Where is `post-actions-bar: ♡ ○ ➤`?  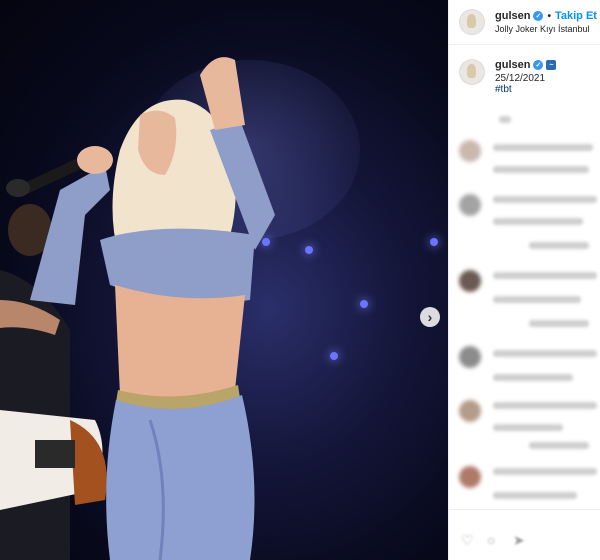 post-actions-bar: ♡ ○ ➤ is located at coordinates (524, 534).